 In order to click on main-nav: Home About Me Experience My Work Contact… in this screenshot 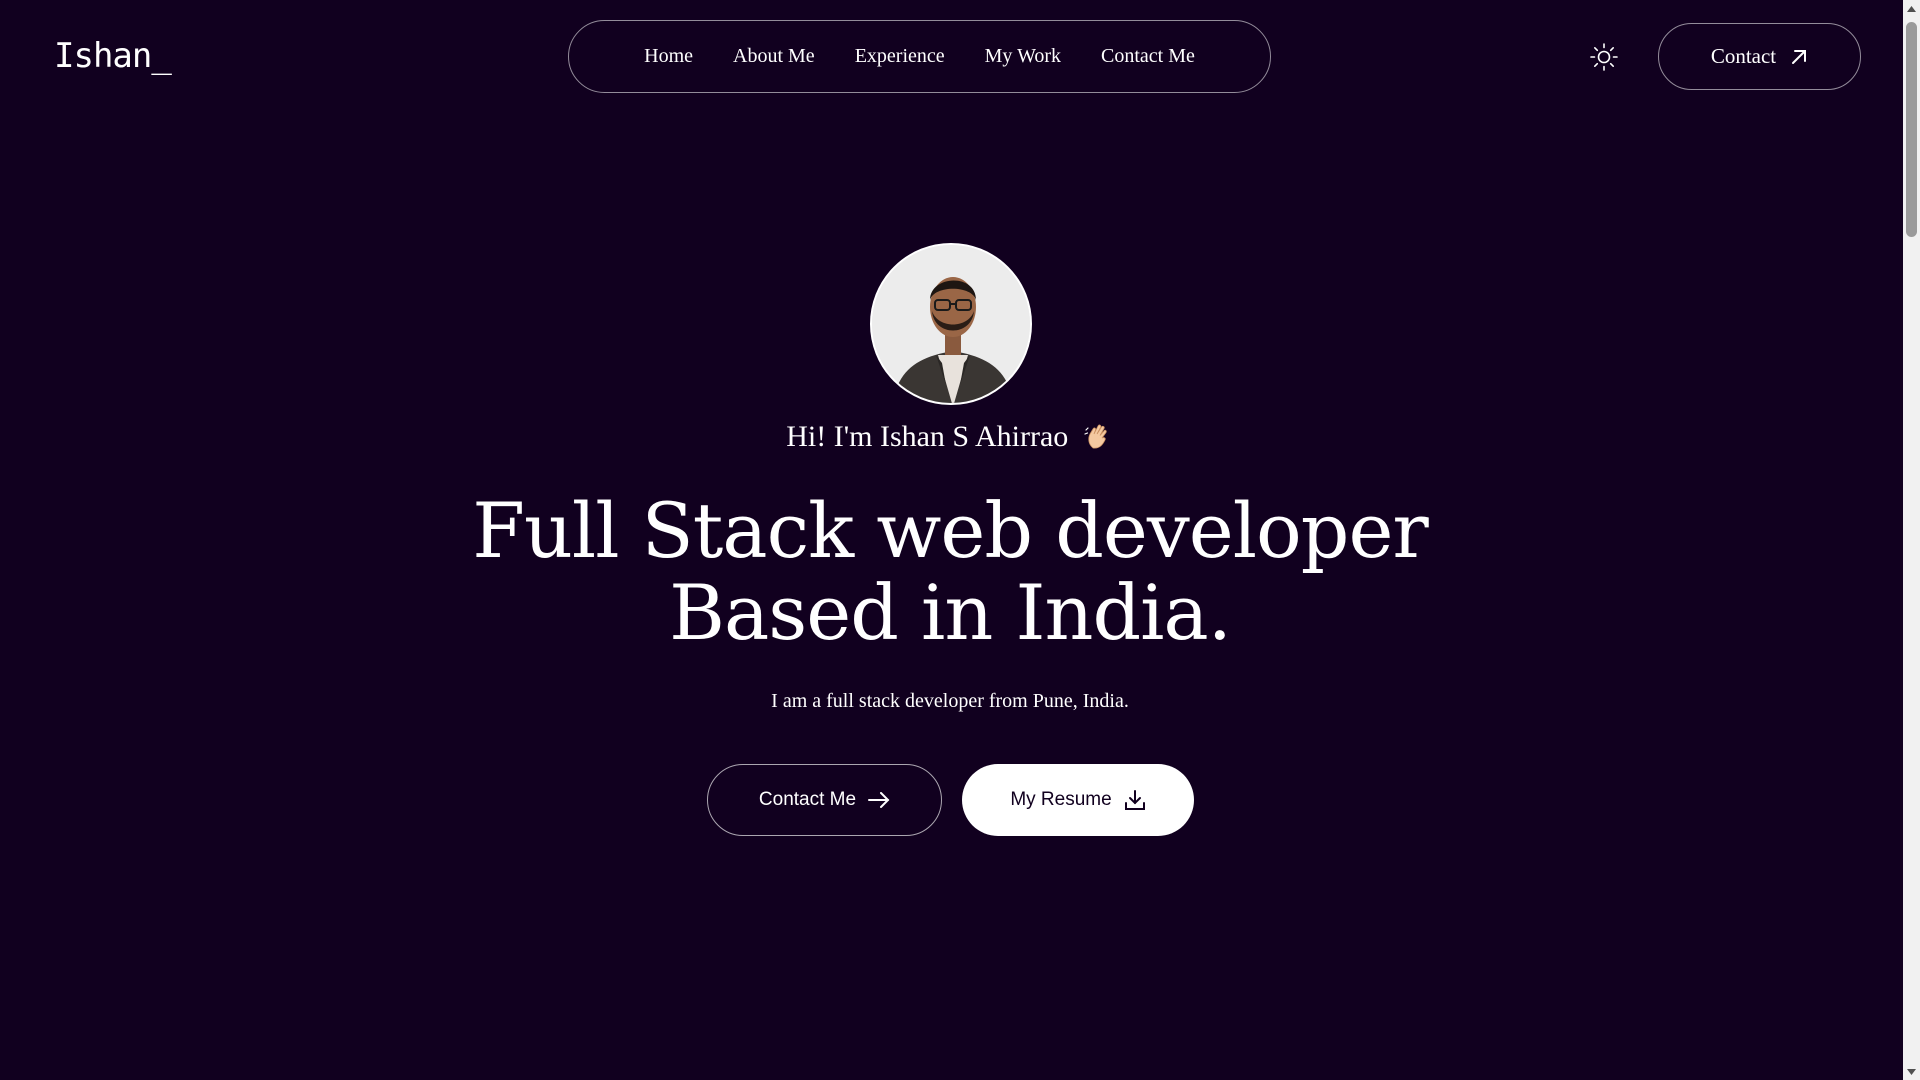, I will do `click(919, 56)`.